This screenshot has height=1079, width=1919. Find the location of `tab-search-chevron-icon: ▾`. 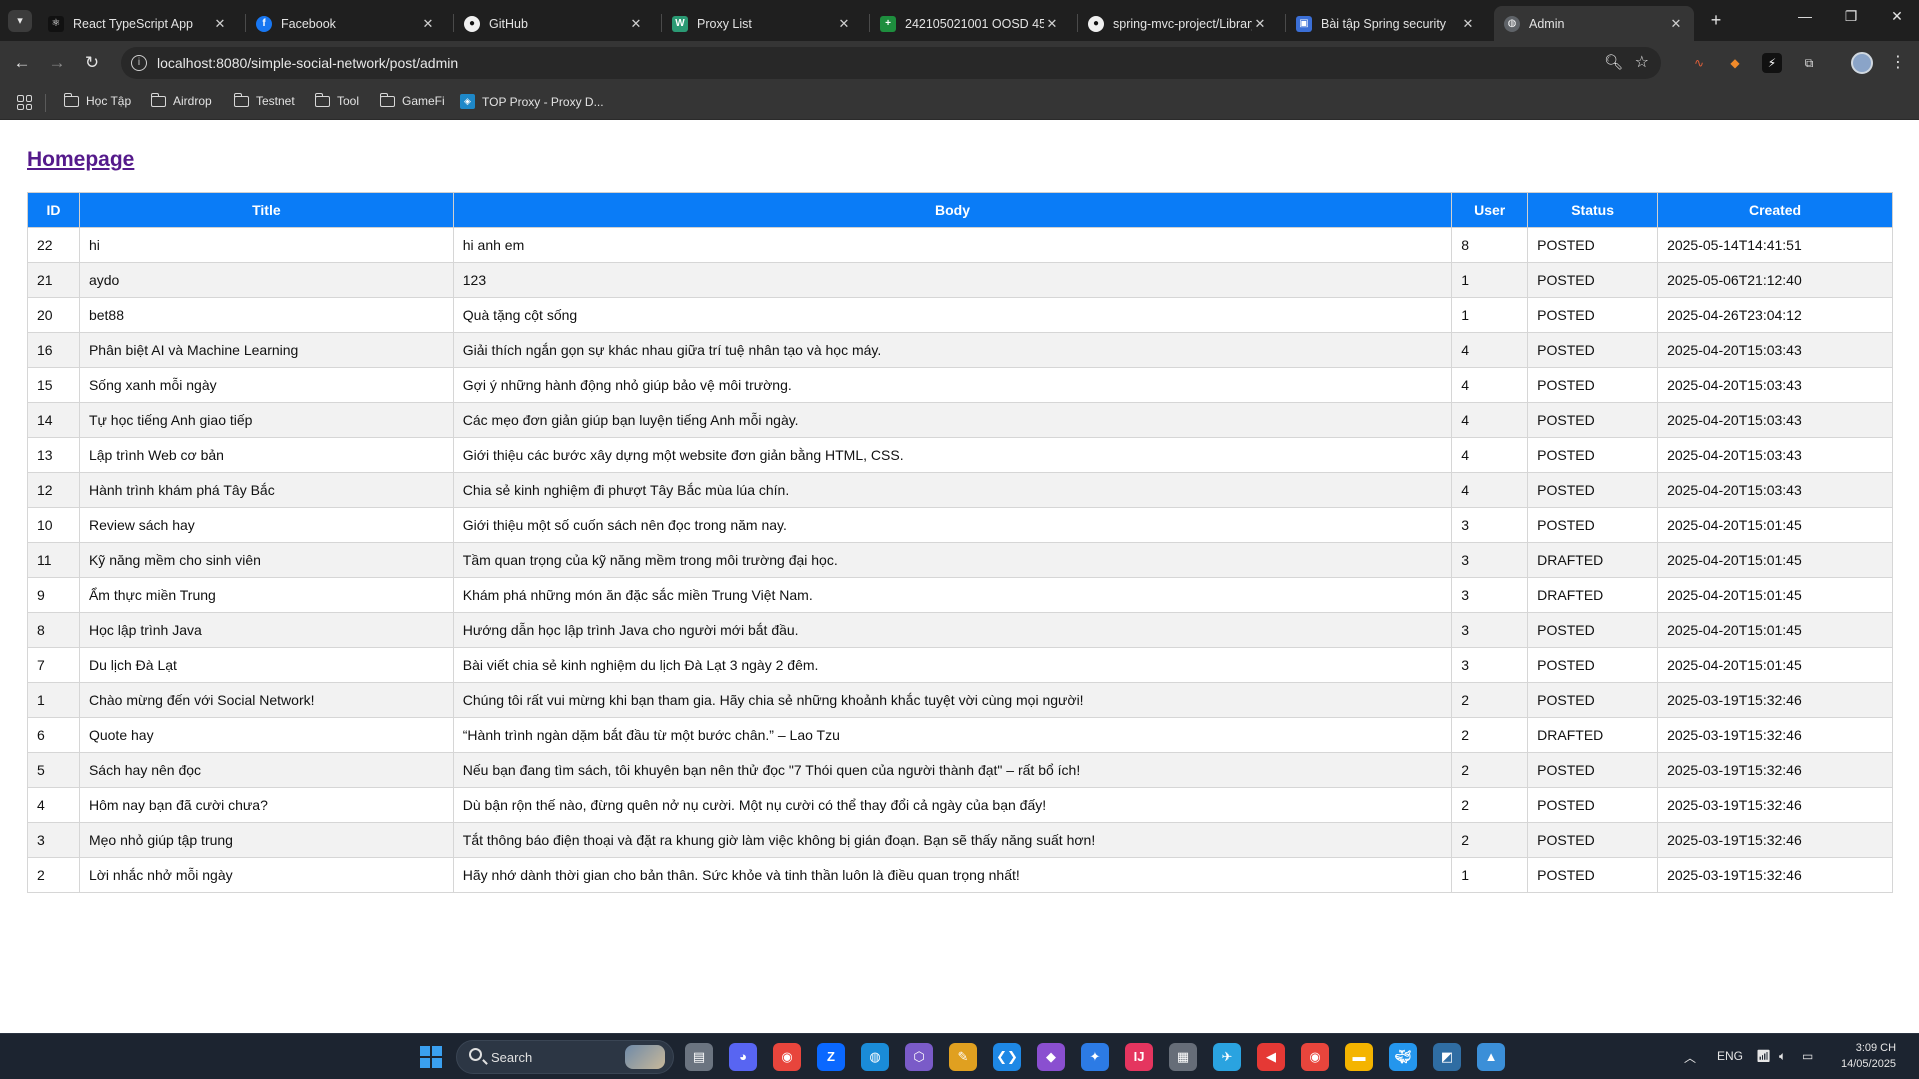

tab-search-chevron-icon: ▾ is located at coordinates (20, 21).